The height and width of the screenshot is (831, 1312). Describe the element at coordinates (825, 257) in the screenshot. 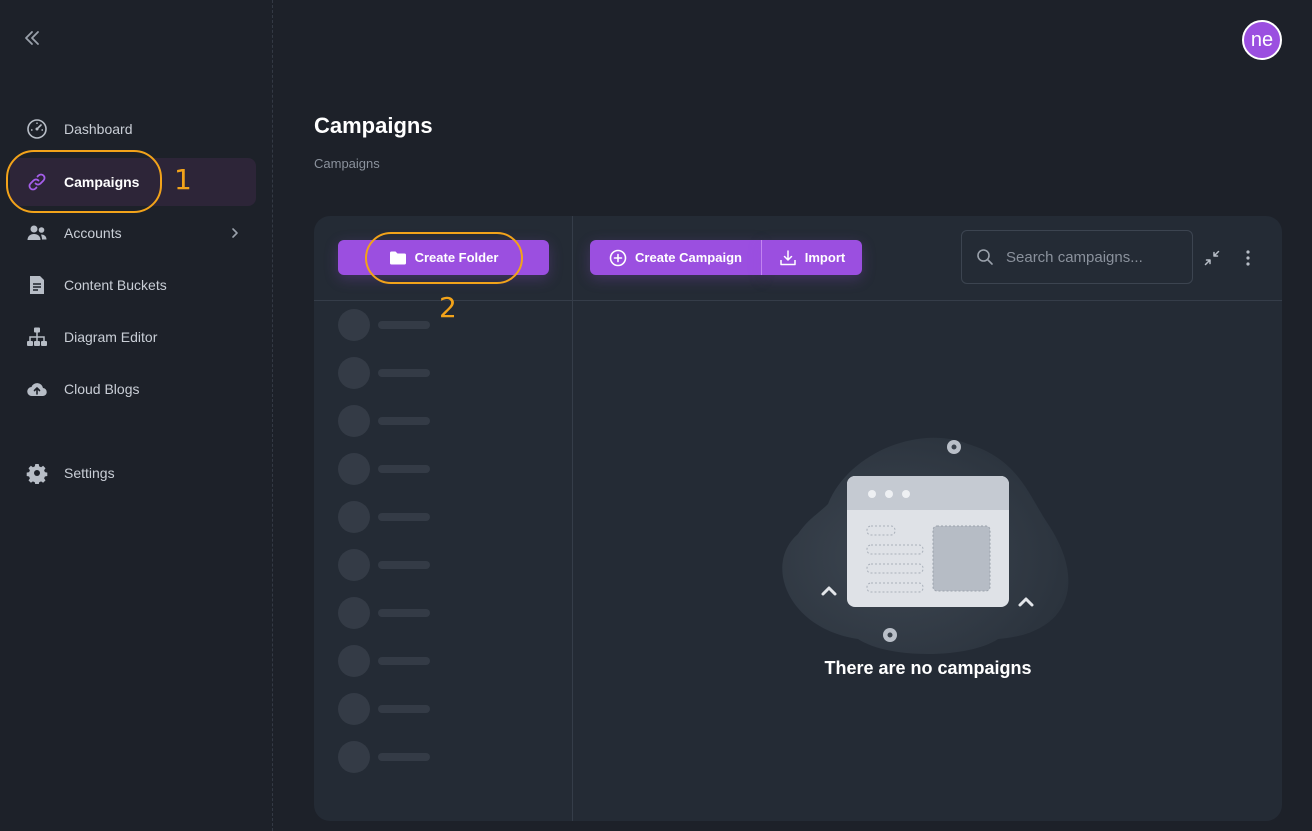

I see `import-label: Import` at that location.